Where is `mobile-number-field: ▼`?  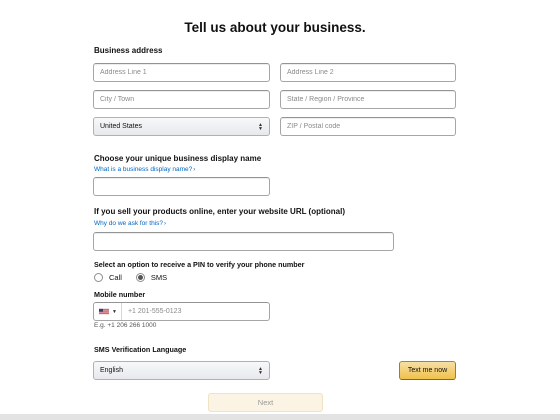
mobile-number-field: ▼ is located at coordinates (181, 311).